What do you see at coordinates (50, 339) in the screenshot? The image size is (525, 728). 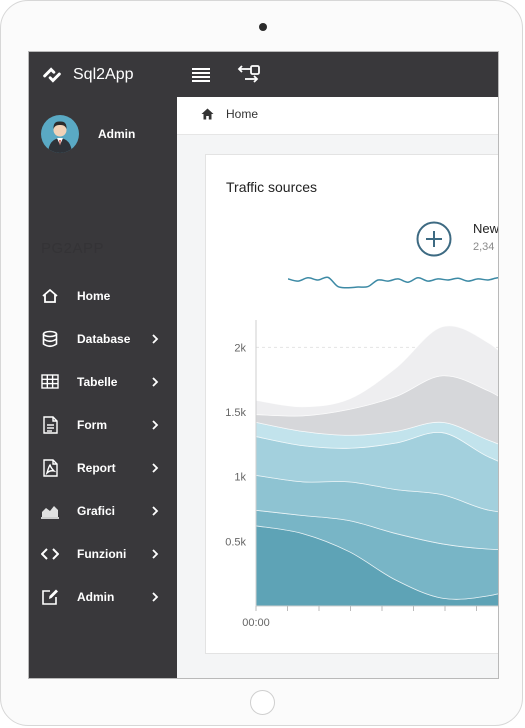 I see `database-icon` at bounding box center [50, 339].